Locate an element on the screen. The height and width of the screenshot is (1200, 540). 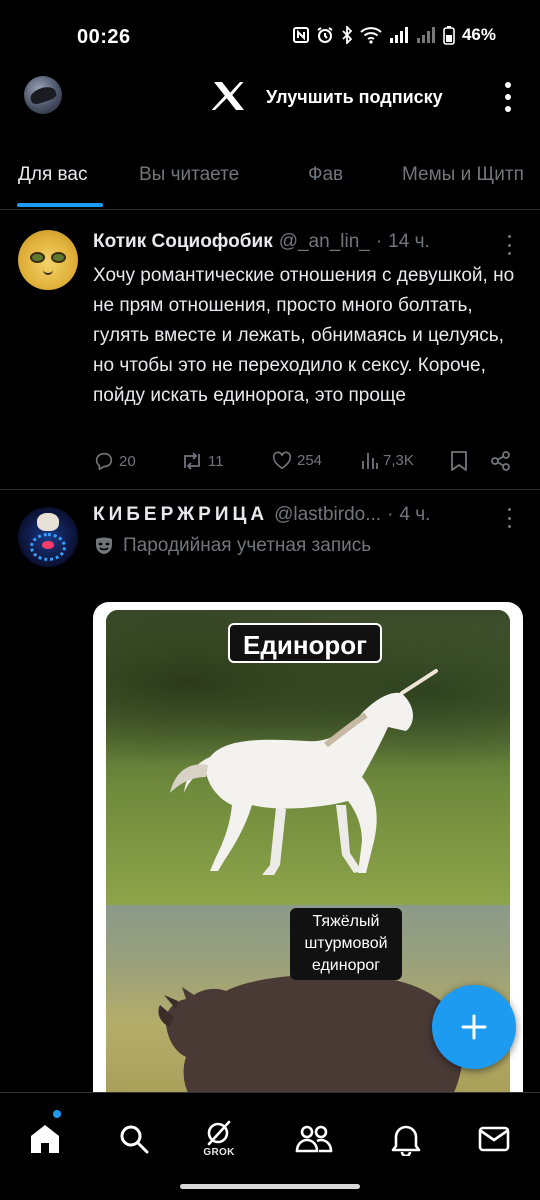
battery-percent: 46% is located at coordinates (478, 34).